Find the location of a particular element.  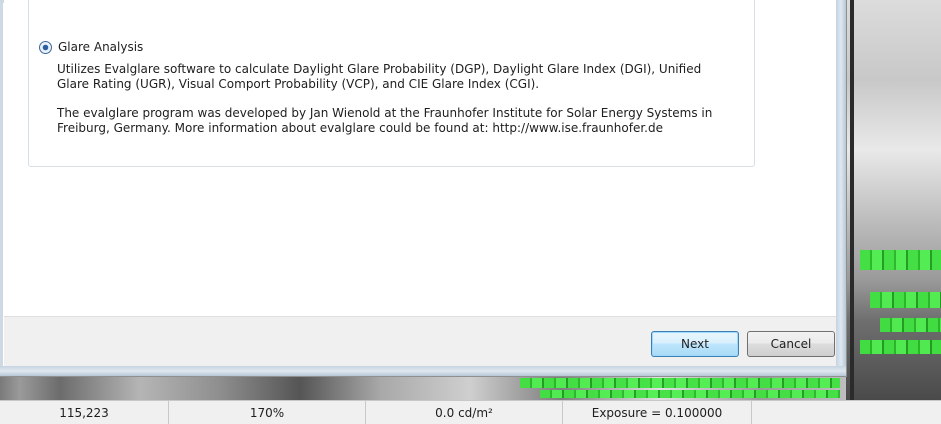

status-extra is located at coordinates (846, 412).